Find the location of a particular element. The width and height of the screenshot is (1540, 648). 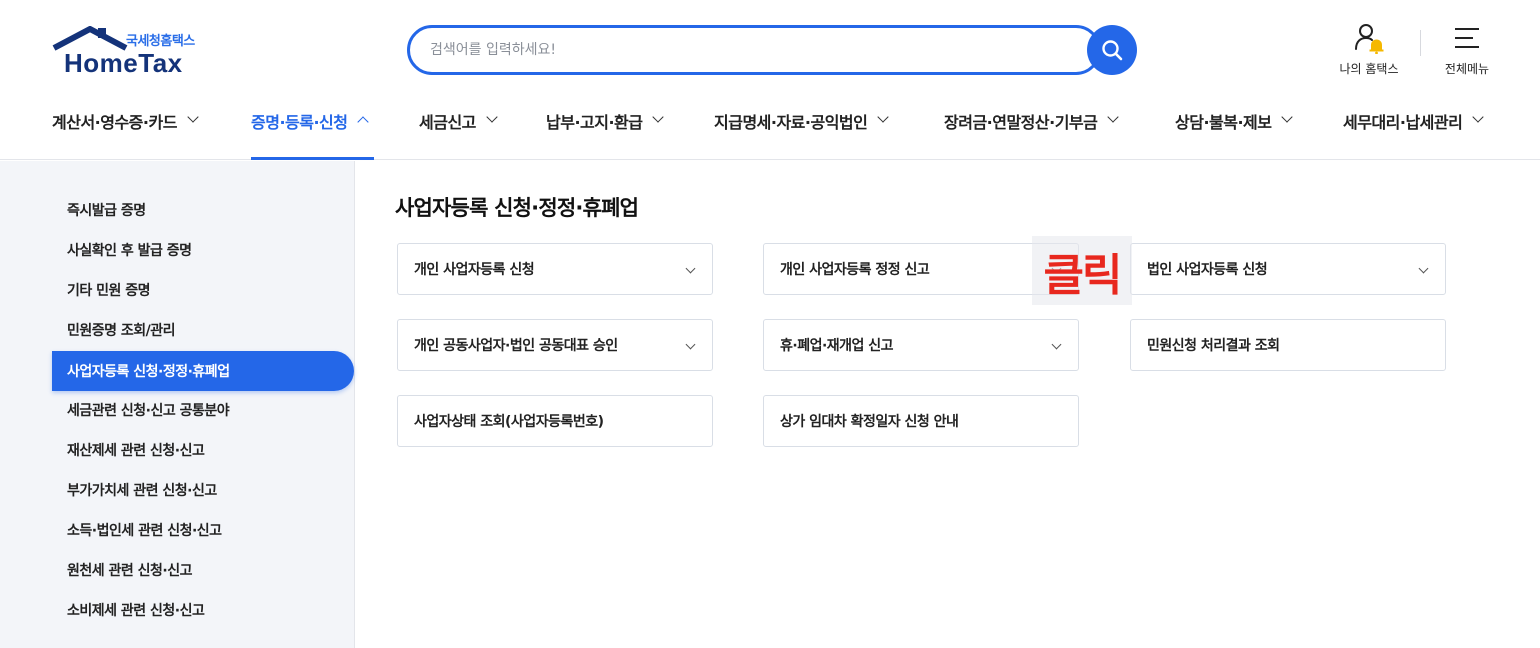

menu-card: 상가 임대차 확정일자 신청 안내 is located at coordinates (921, 421).